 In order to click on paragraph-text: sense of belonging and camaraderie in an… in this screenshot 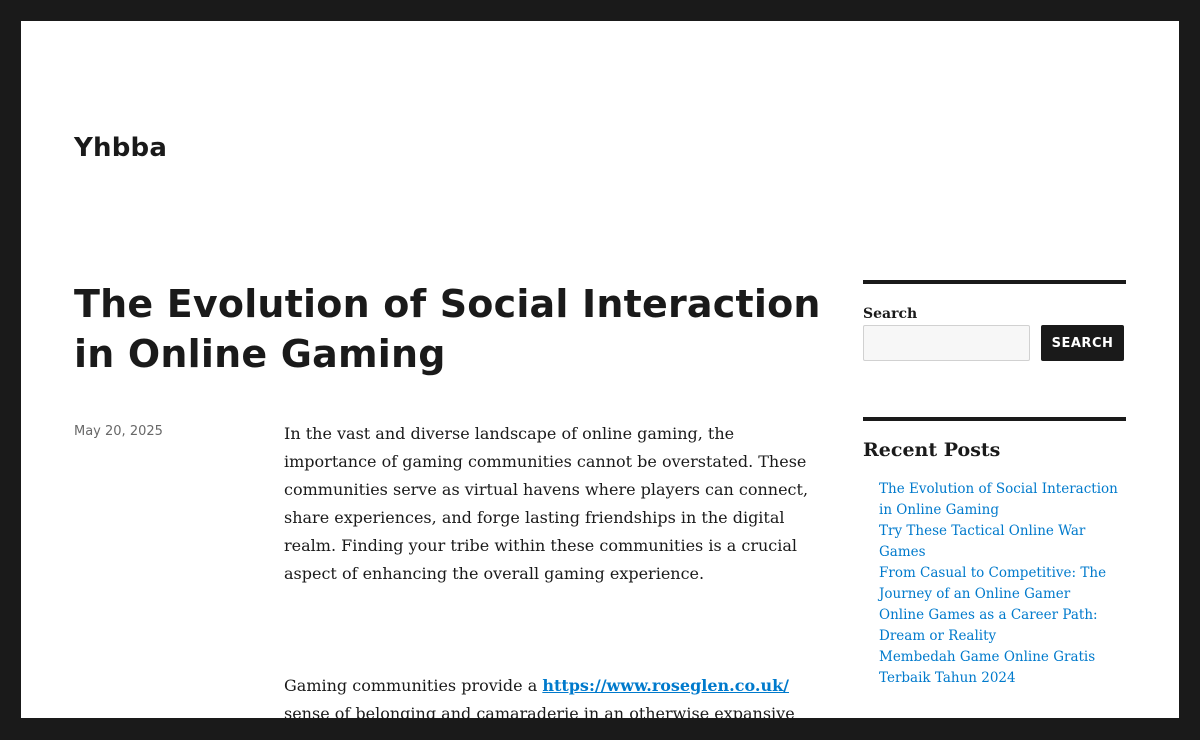, I will do `click(539, 711)`.